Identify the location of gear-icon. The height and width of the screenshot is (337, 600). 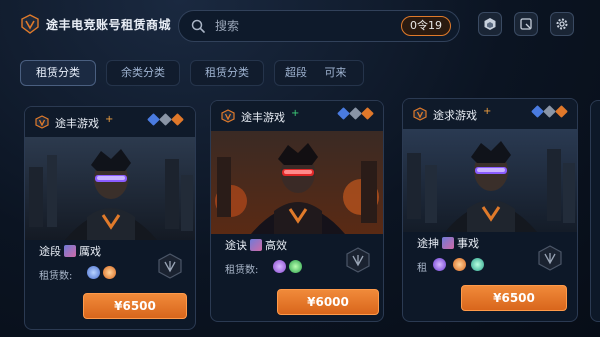
(562, 24).